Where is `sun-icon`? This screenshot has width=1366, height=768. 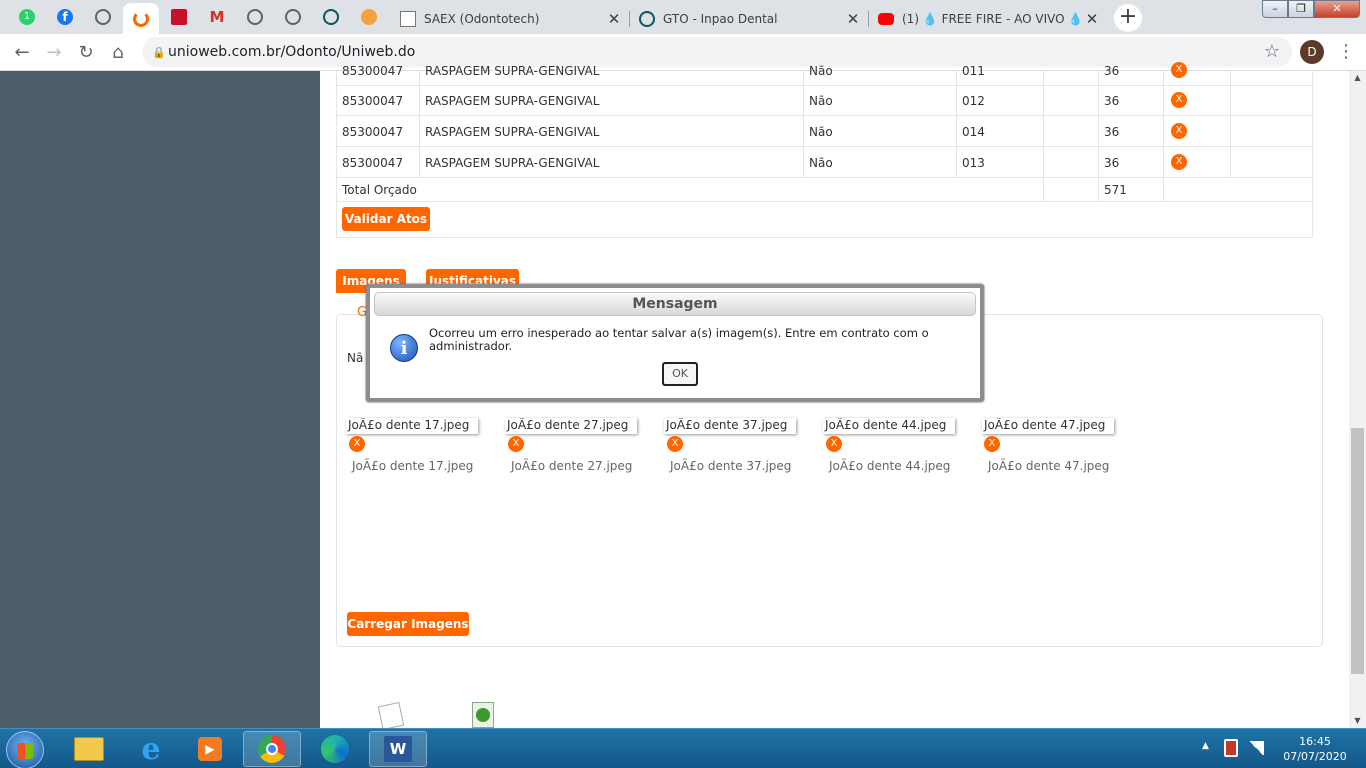 sun-icon is located at coordinates (369, 17).